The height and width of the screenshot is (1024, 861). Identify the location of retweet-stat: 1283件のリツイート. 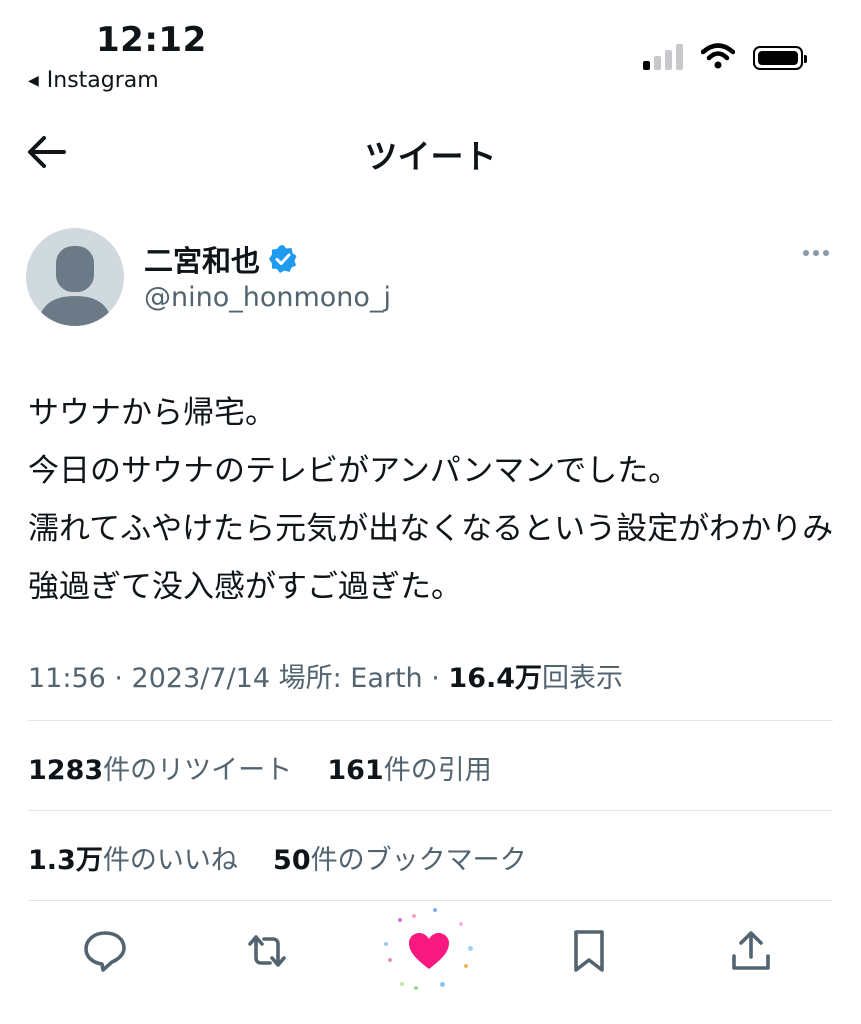
(160, 770).